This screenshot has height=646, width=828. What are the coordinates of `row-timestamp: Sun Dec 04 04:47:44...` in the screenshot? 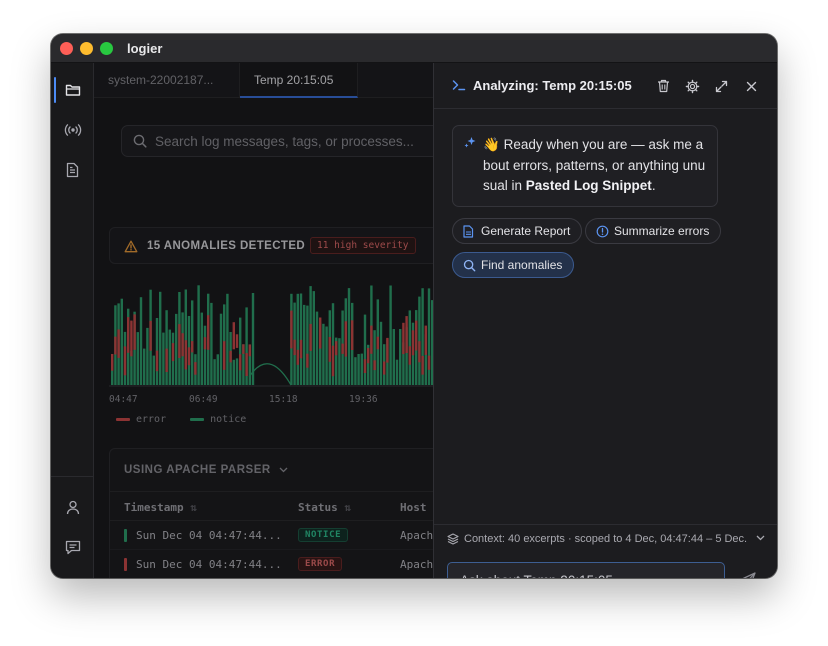 It's located at (209, 564).